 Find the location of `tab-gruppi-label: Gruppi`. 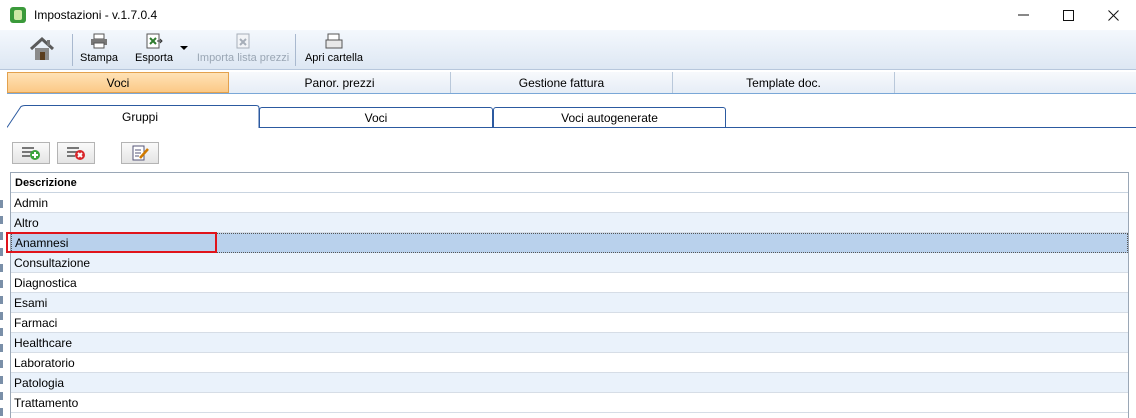

tab-gruppi-label: Gruppi is located at coordinates (140, 116).